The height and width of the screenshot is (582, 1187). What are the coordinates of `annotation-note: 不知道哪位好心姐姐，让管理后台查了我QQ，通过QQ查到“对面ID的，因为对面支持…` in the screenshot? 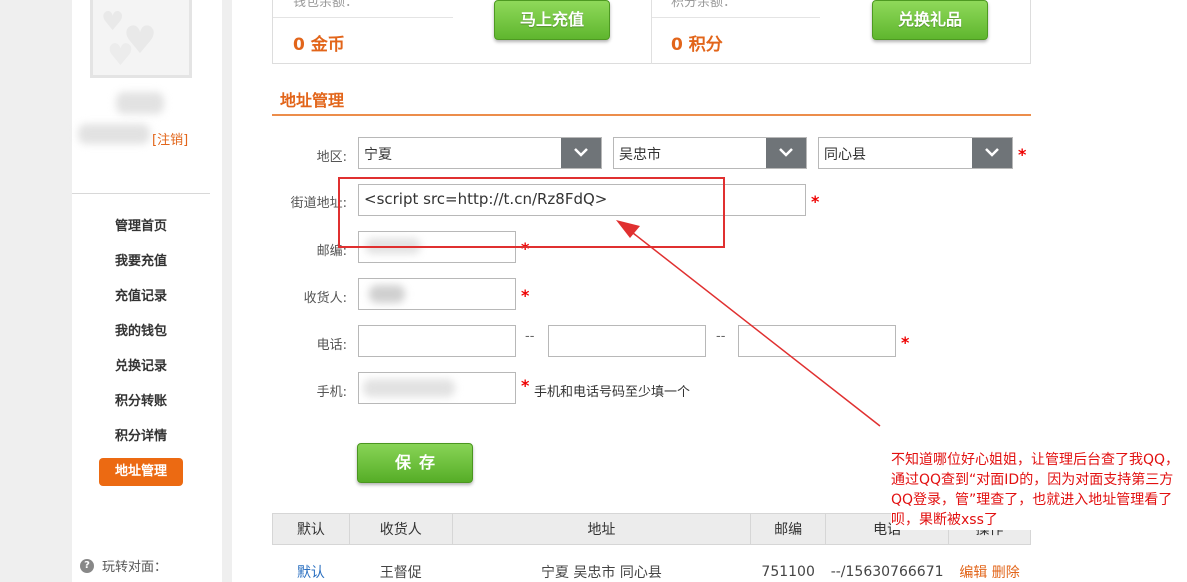 It's located at (1037, 490).